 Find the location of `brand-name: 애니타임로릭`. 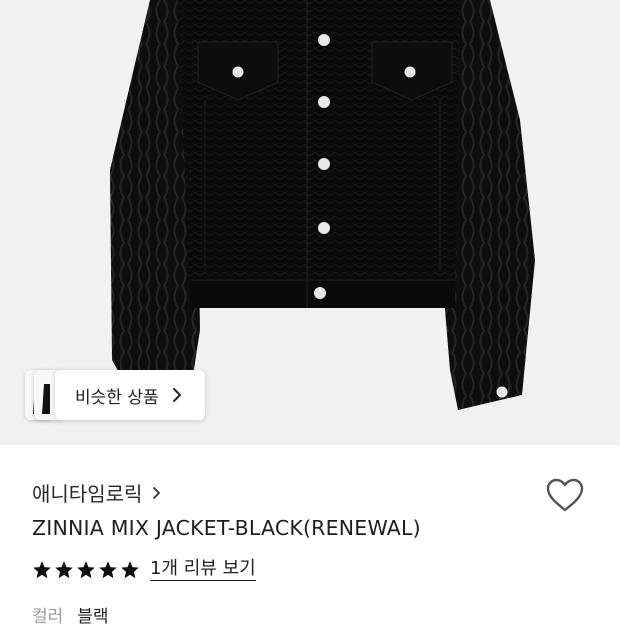

brand-name: 애니타임로릭 is located at coordinates (87, 494).